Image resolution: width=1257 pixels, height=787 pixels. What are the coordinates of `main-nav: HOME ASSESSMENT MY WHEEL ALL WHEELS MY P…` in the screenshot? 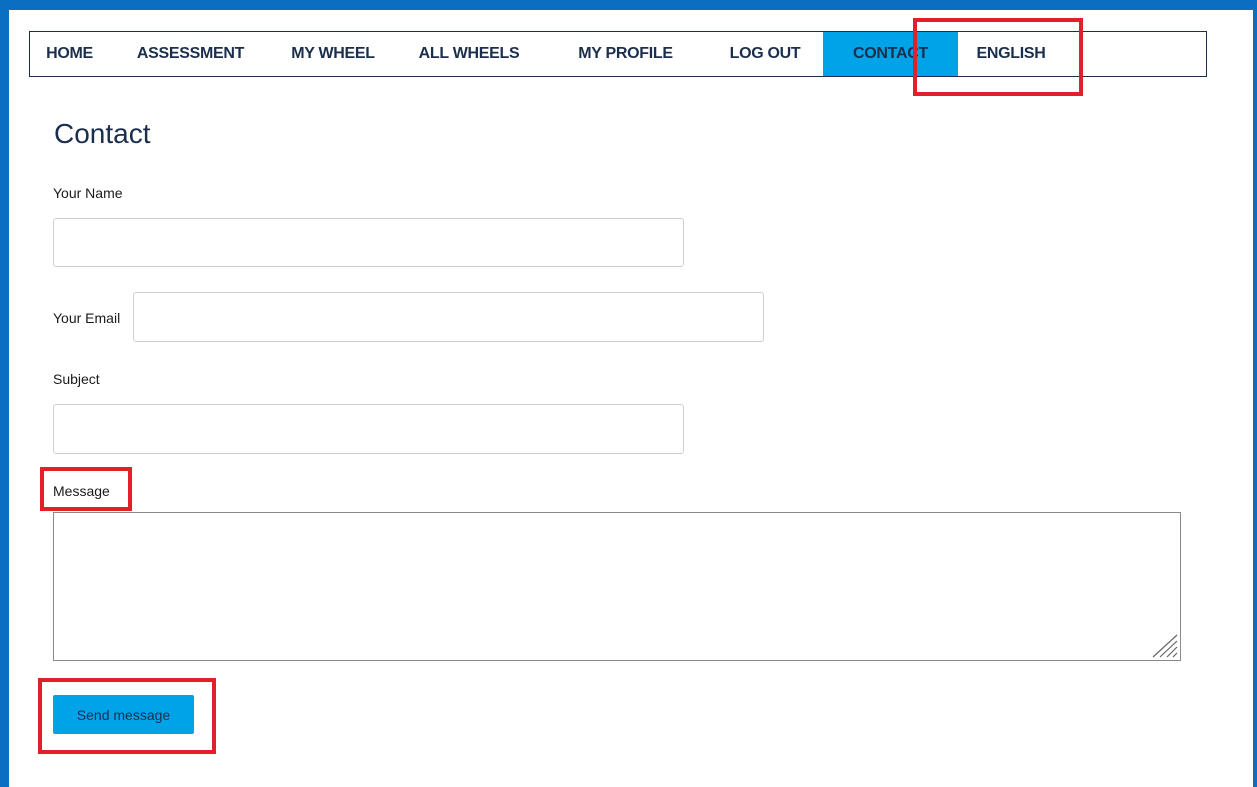 It's located at (618, 54).